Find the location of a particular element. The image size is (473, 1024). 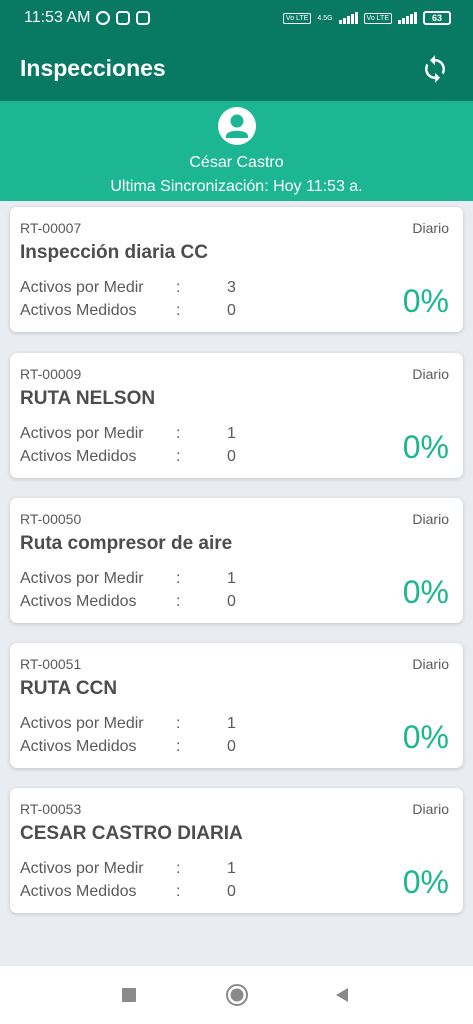

network-type: 4.5G is located at coordinates (325, 18).